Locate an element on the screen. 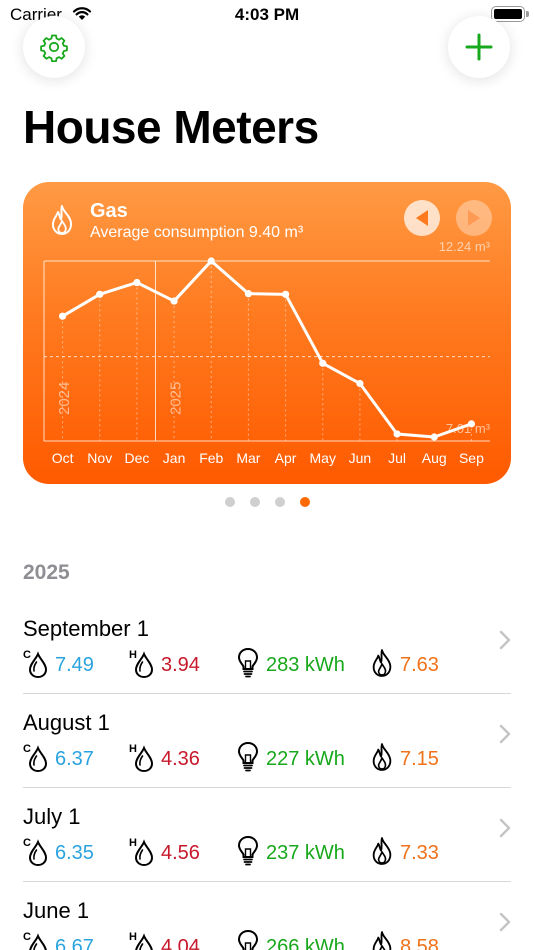  hot-water-reading: H 4.56 is located at coordinates (164, 853).